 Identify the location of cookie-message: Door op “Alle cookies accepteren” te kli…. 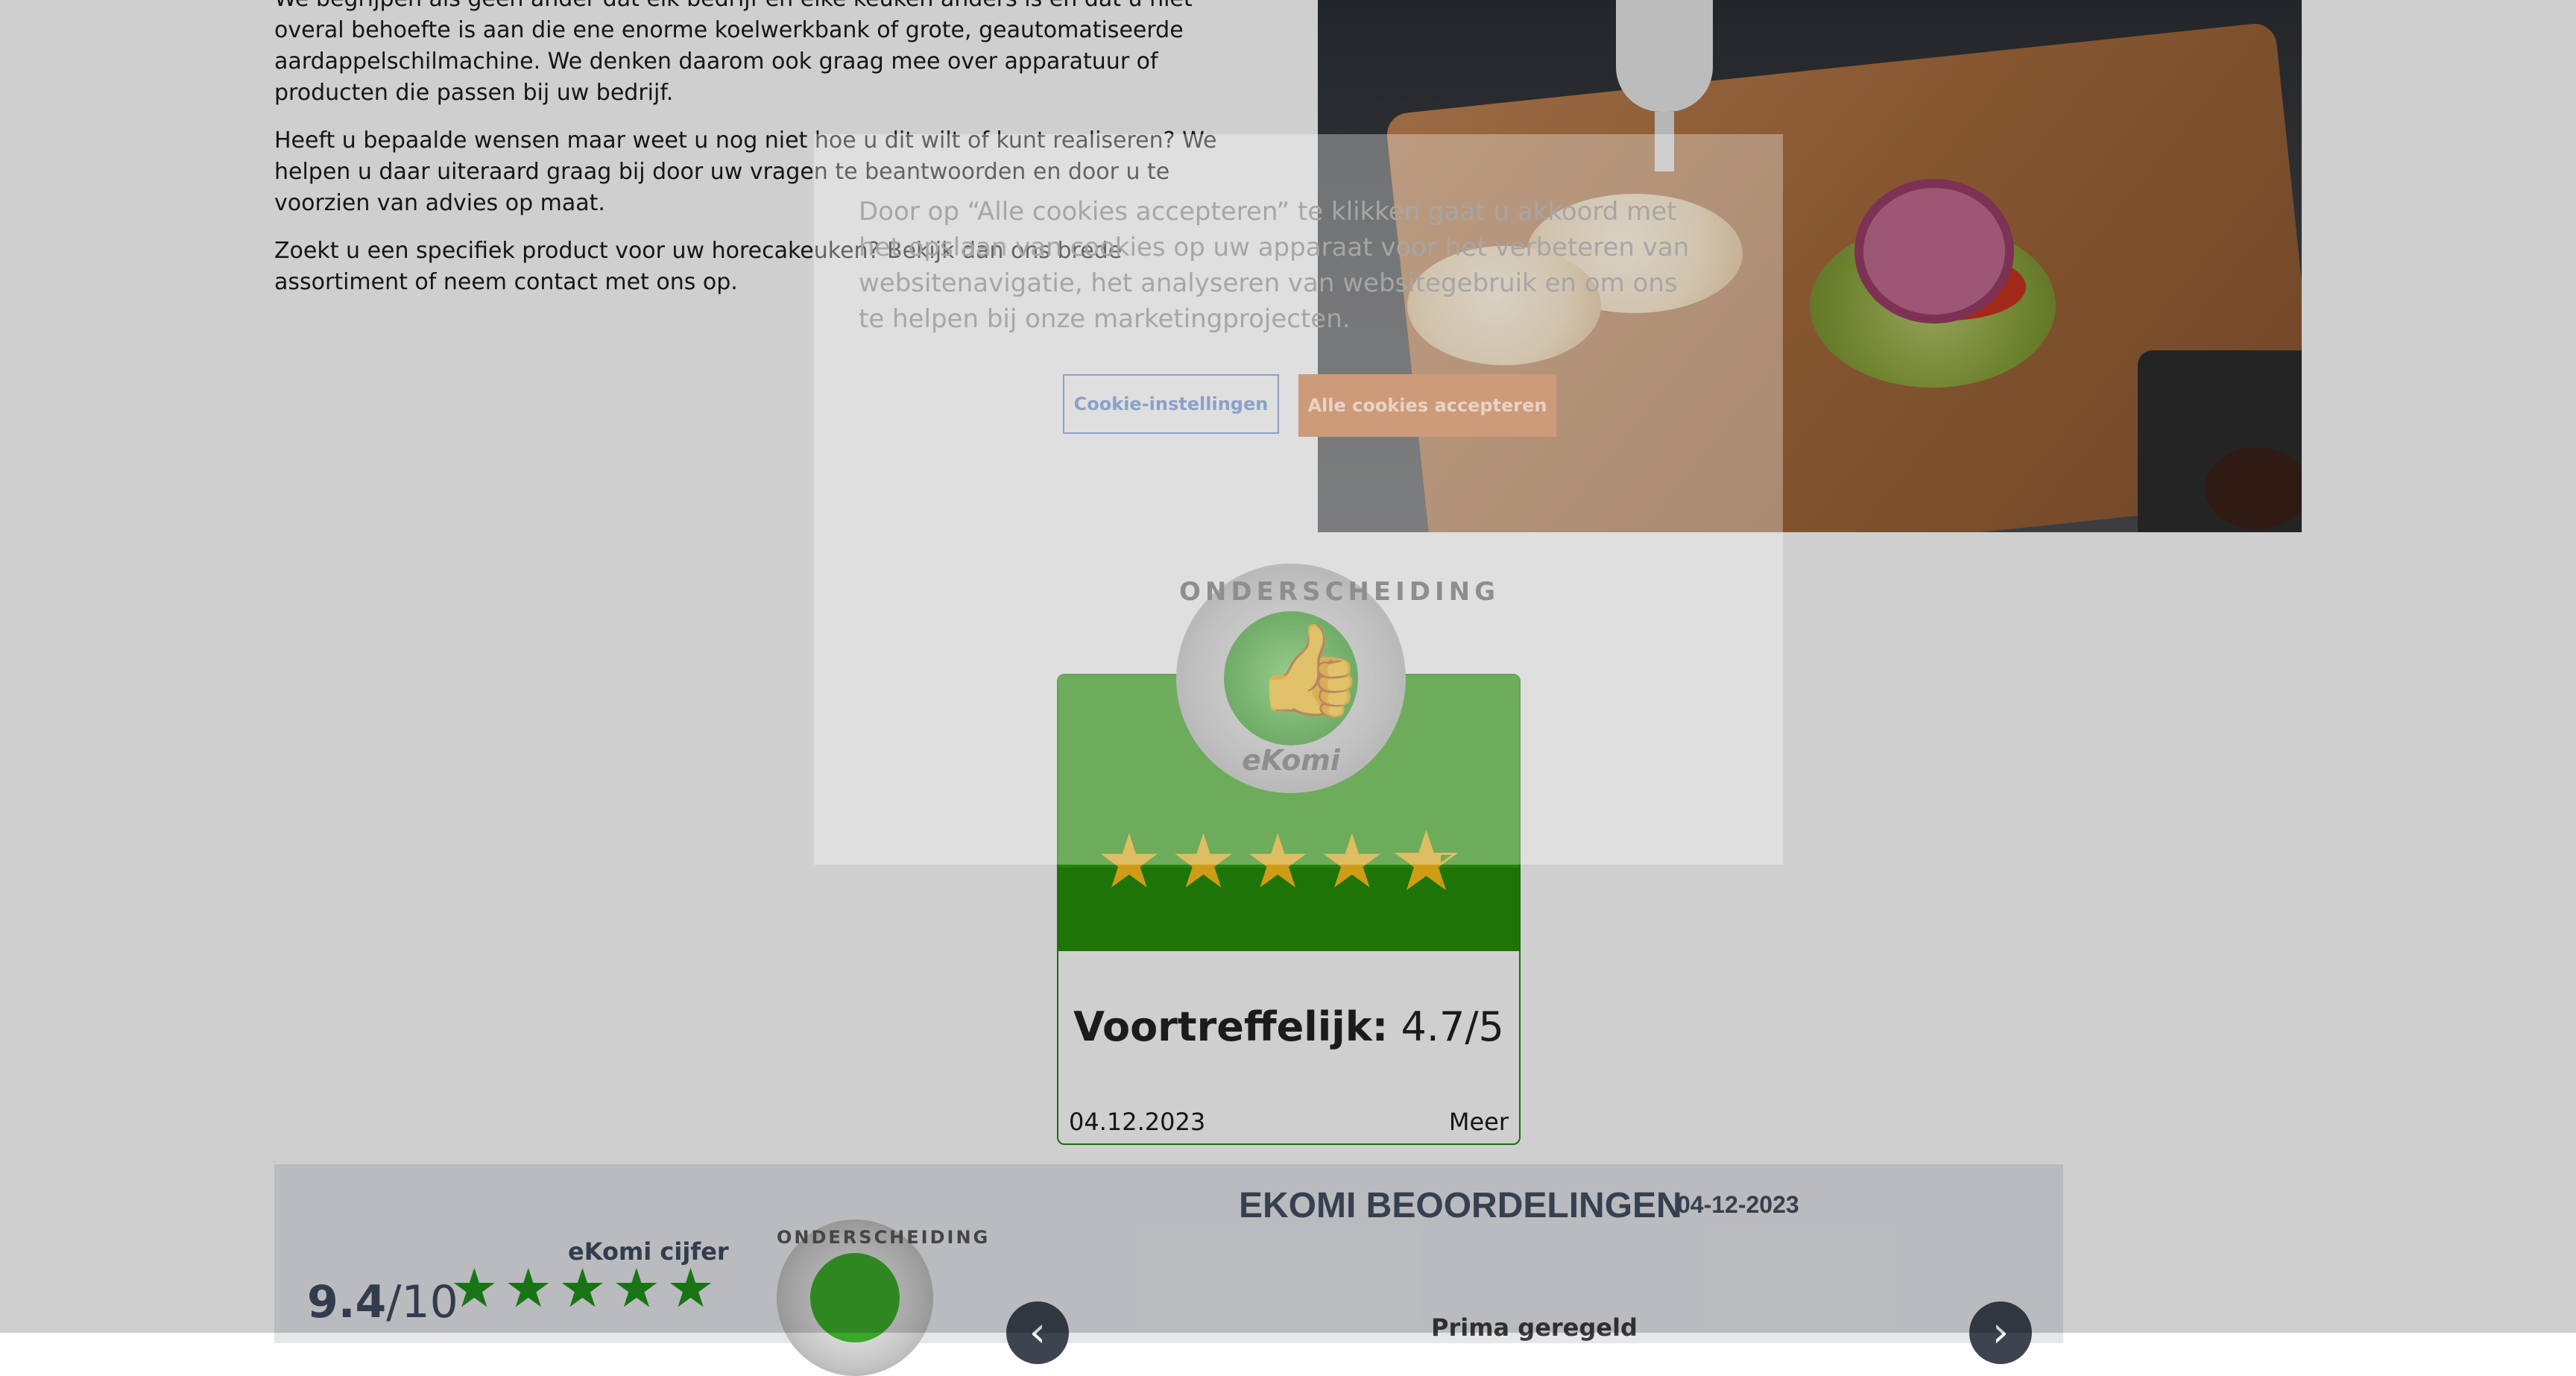
(1274, 265).